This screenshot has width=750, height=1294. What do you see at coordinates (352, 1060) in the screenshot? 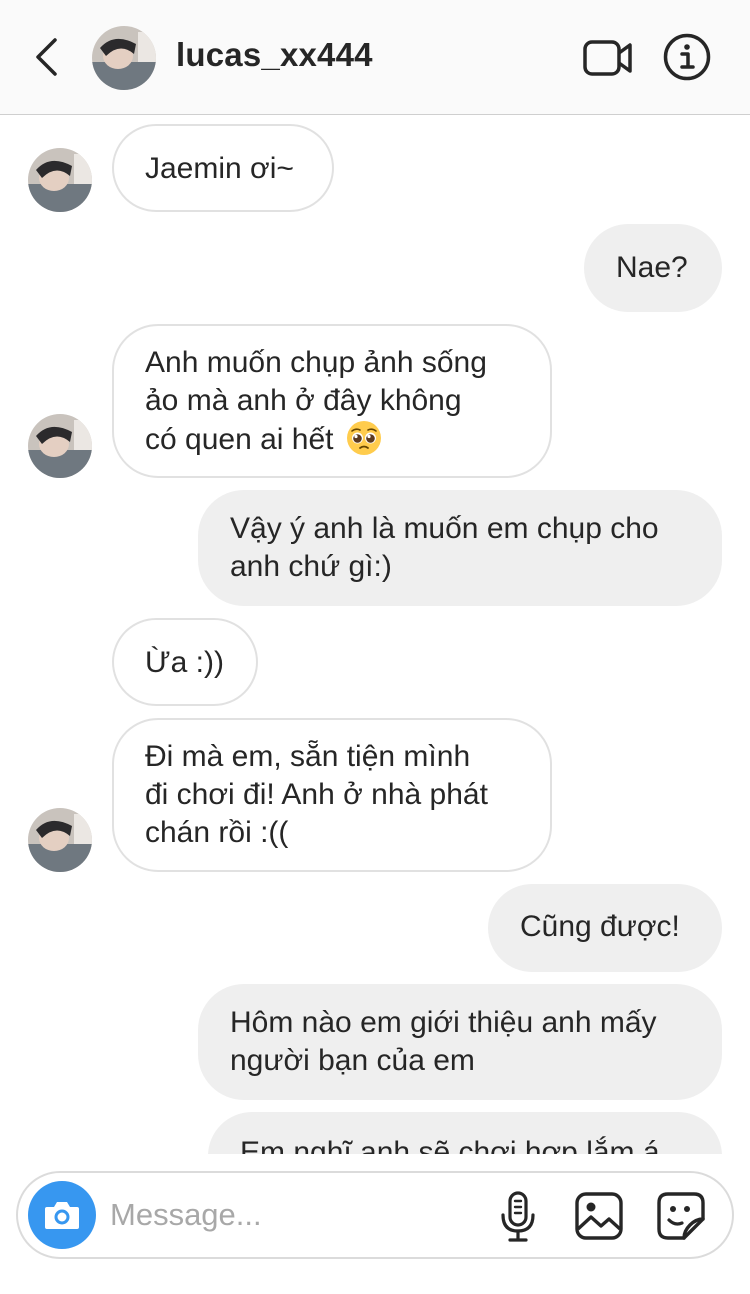
I see `message-text: người bạn của em` at bounding box center [352, 1060].